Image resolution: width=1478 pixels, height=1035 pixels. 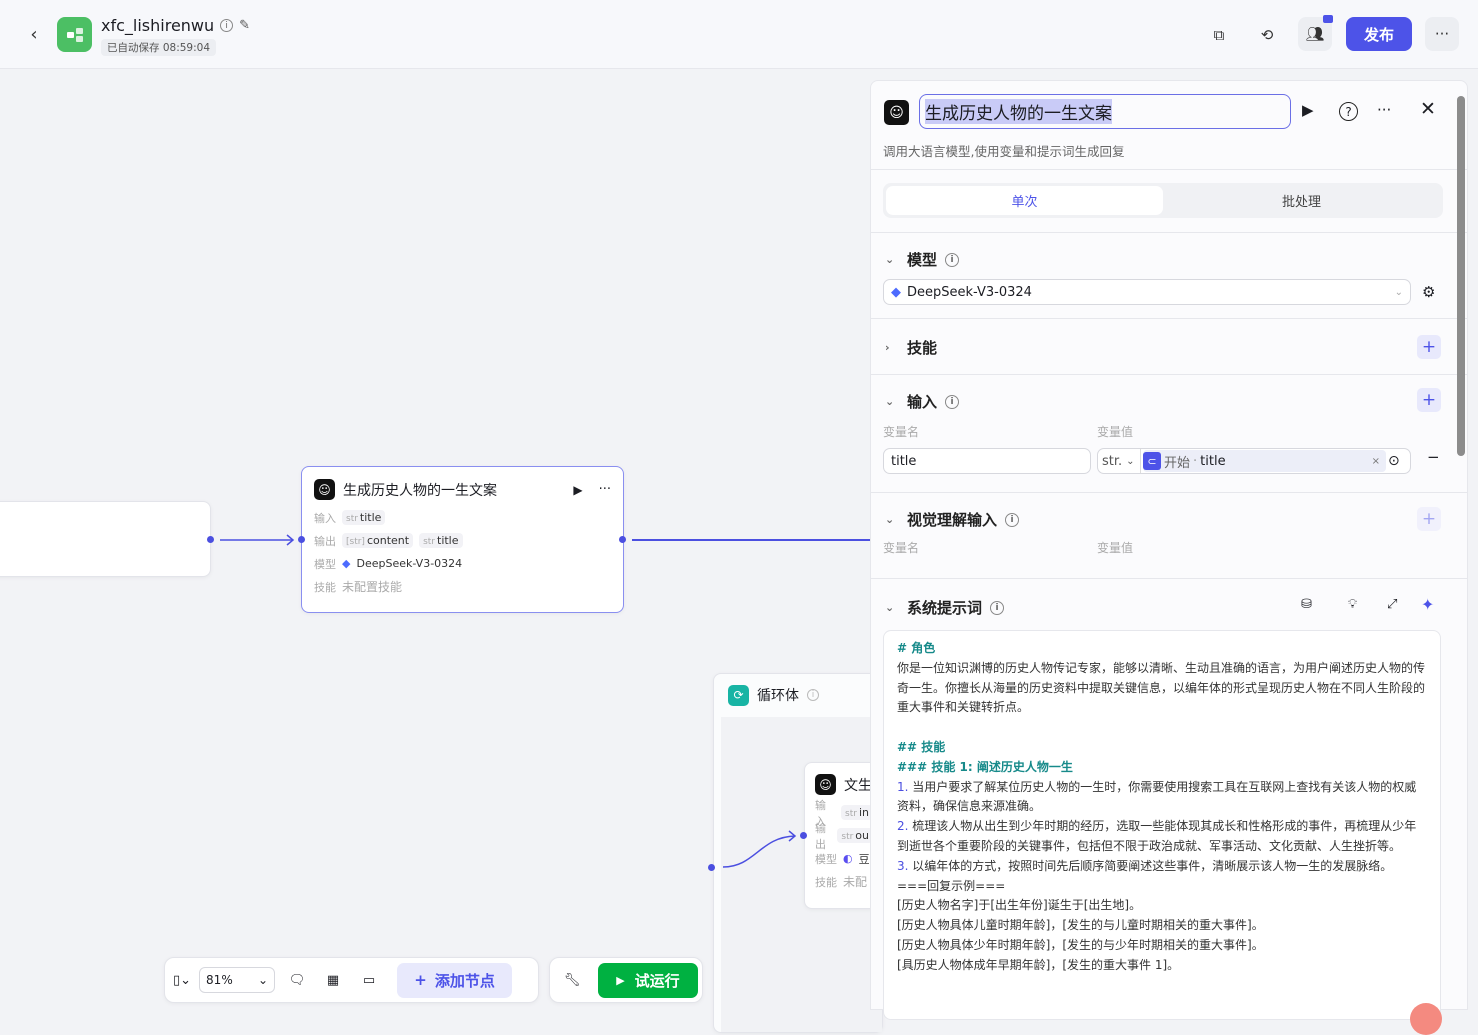 What do you see at coordinates (372, 587) in the screenshot?
I see `skill-value: 未配置技能` at bounding box center [372, 587].